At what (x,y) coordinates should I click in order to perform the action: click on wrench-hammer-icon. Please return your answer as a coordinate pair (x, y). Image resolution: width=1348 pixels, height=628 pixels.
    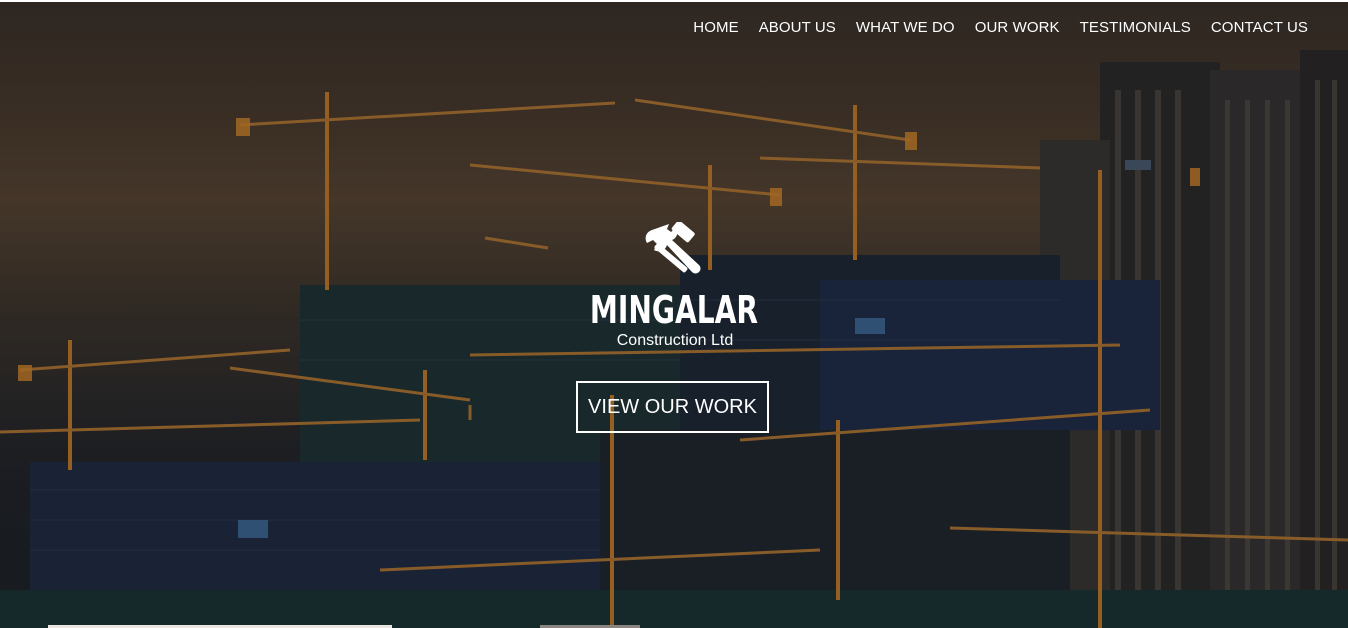
    Looking at the image, I should click on (673, 248).